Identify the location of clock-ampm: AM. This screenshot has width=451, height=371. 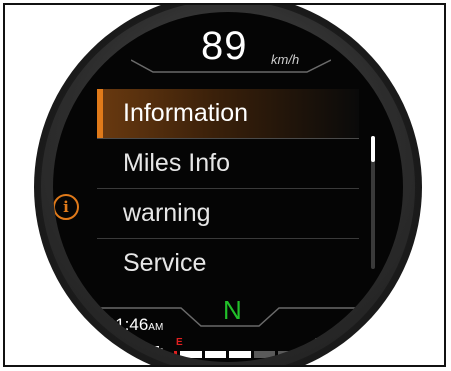
(156, 327).